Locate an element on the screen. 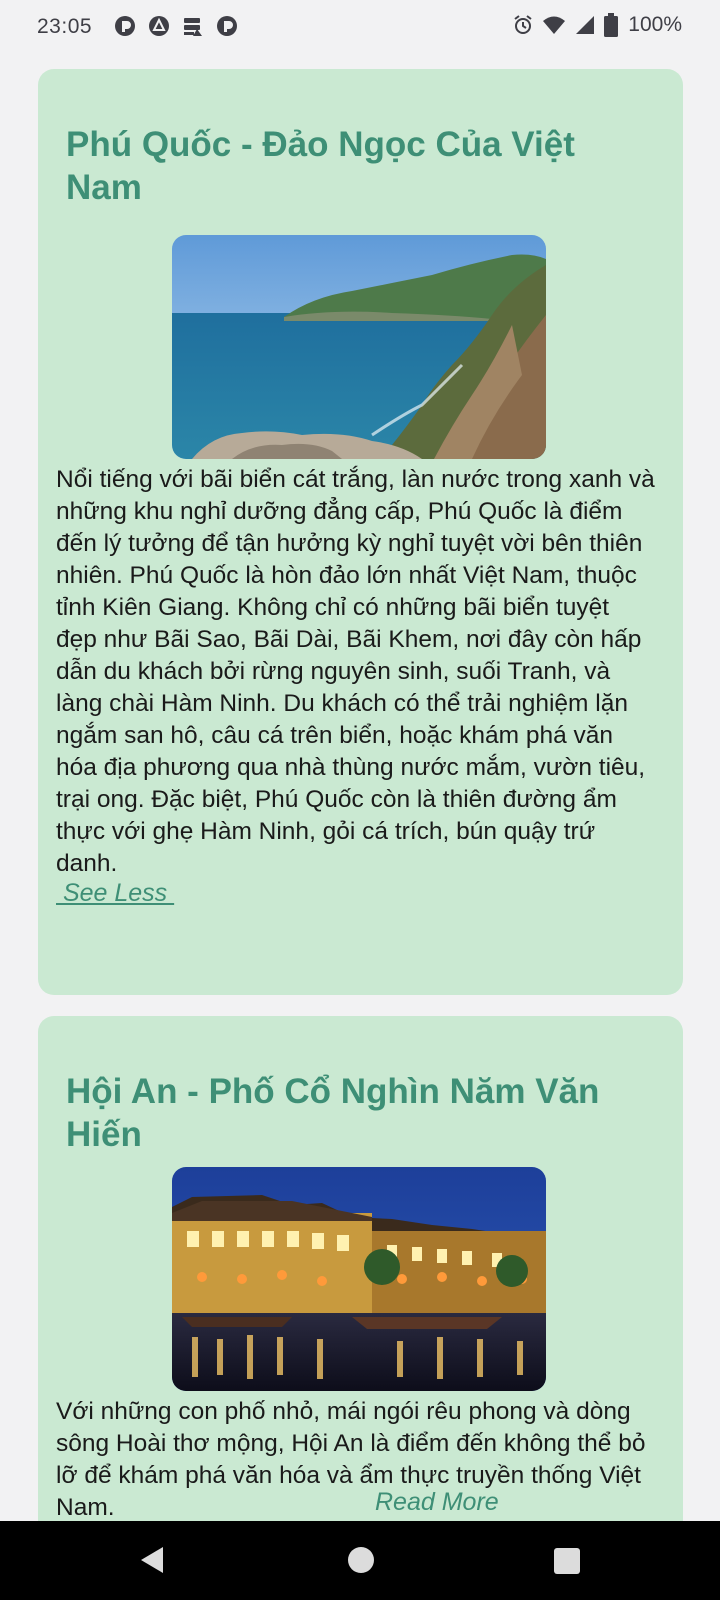 The height and width of the screenshot is (1600, 720). coastline-cliffs-image is located at coordinates (359, 347).